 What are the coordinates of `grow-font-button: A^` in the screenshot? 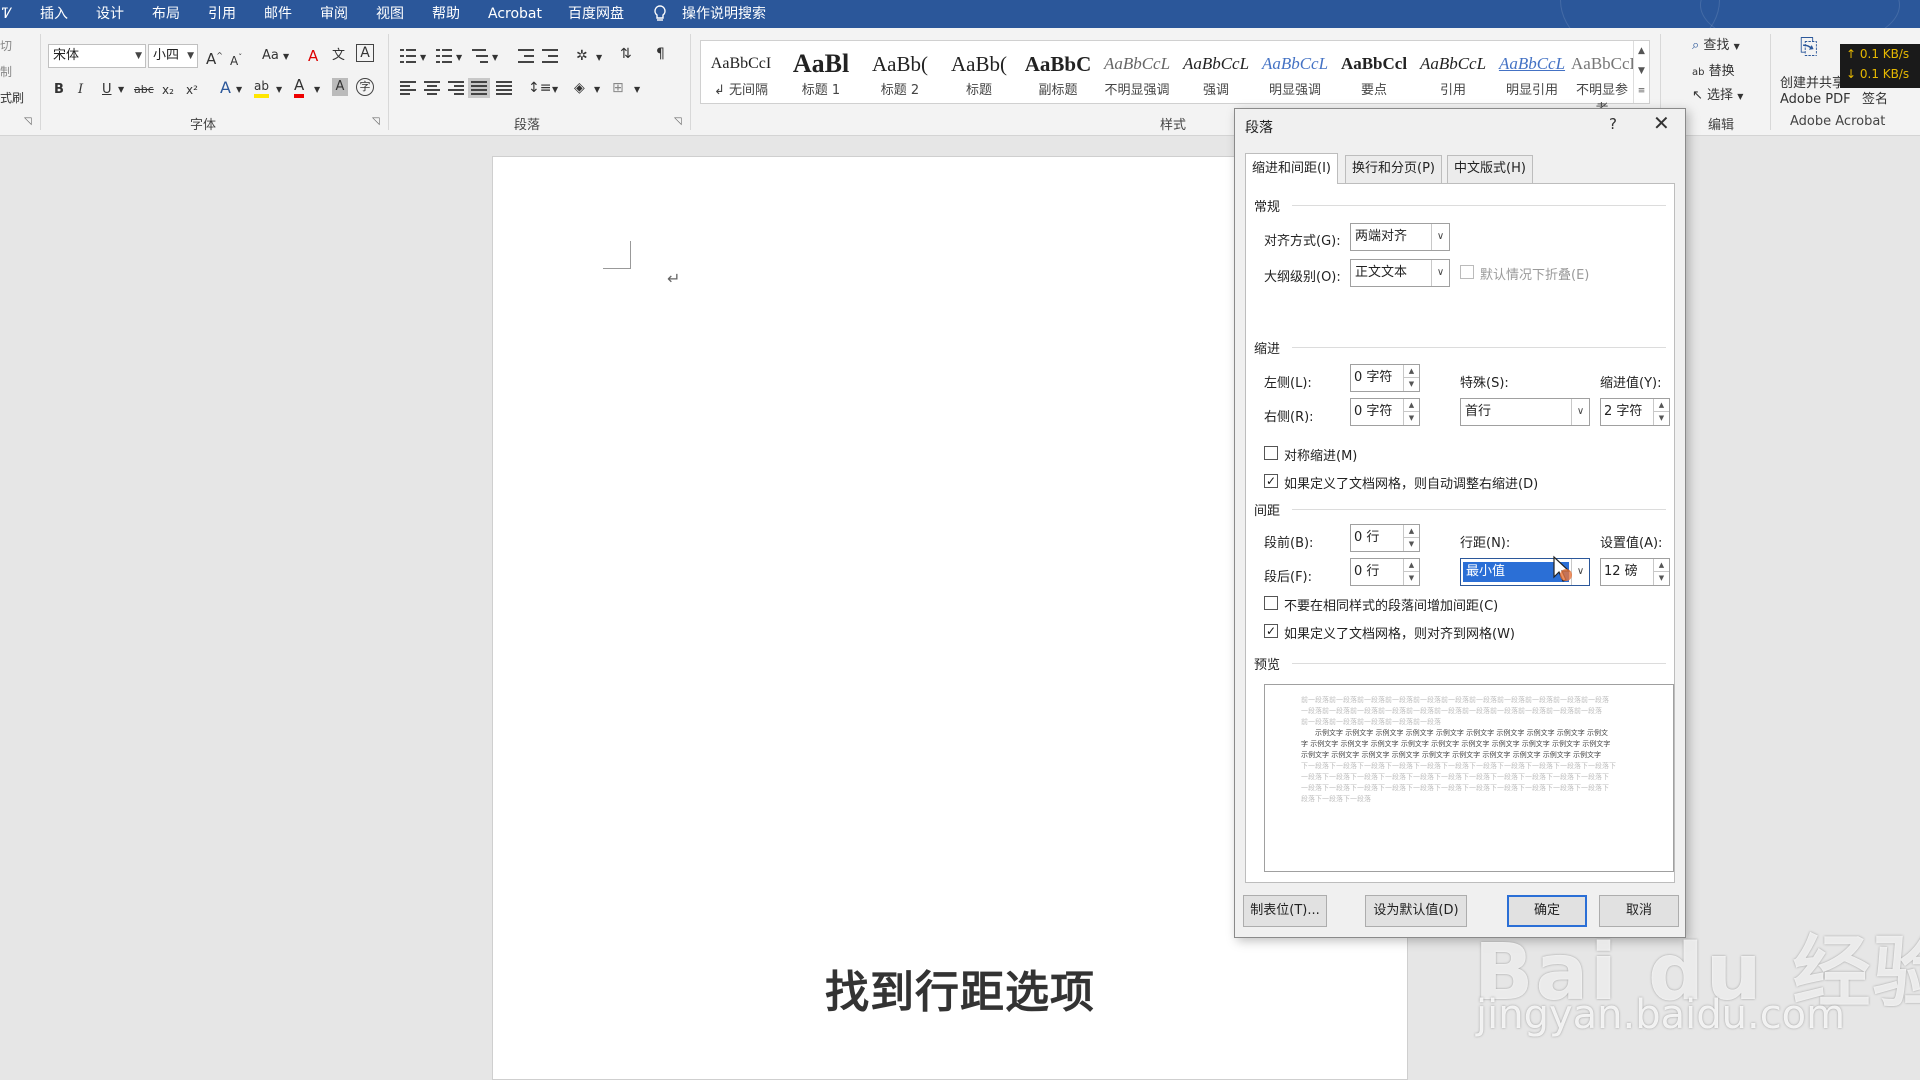 It's located at (214, 57).